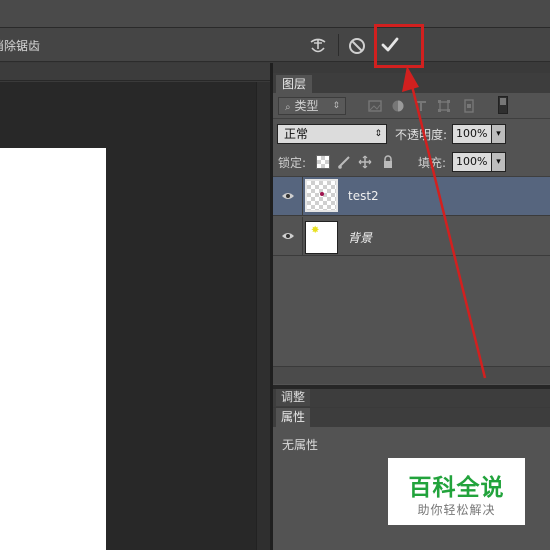 Image resolution: width=550 pixels, height=550 pixels. What do you see at coordinates (365, 162) in the screenshot?
I see `lock-move-icon` at bounding box center [365, 162].